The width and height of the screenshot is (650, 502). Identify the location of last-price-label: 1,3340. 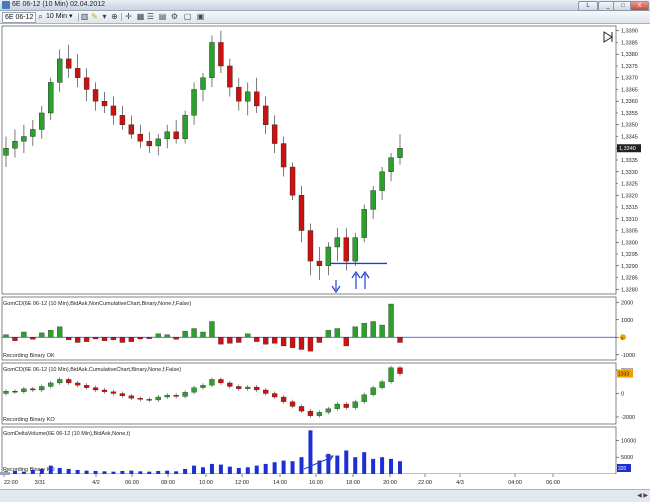
(627, 149).